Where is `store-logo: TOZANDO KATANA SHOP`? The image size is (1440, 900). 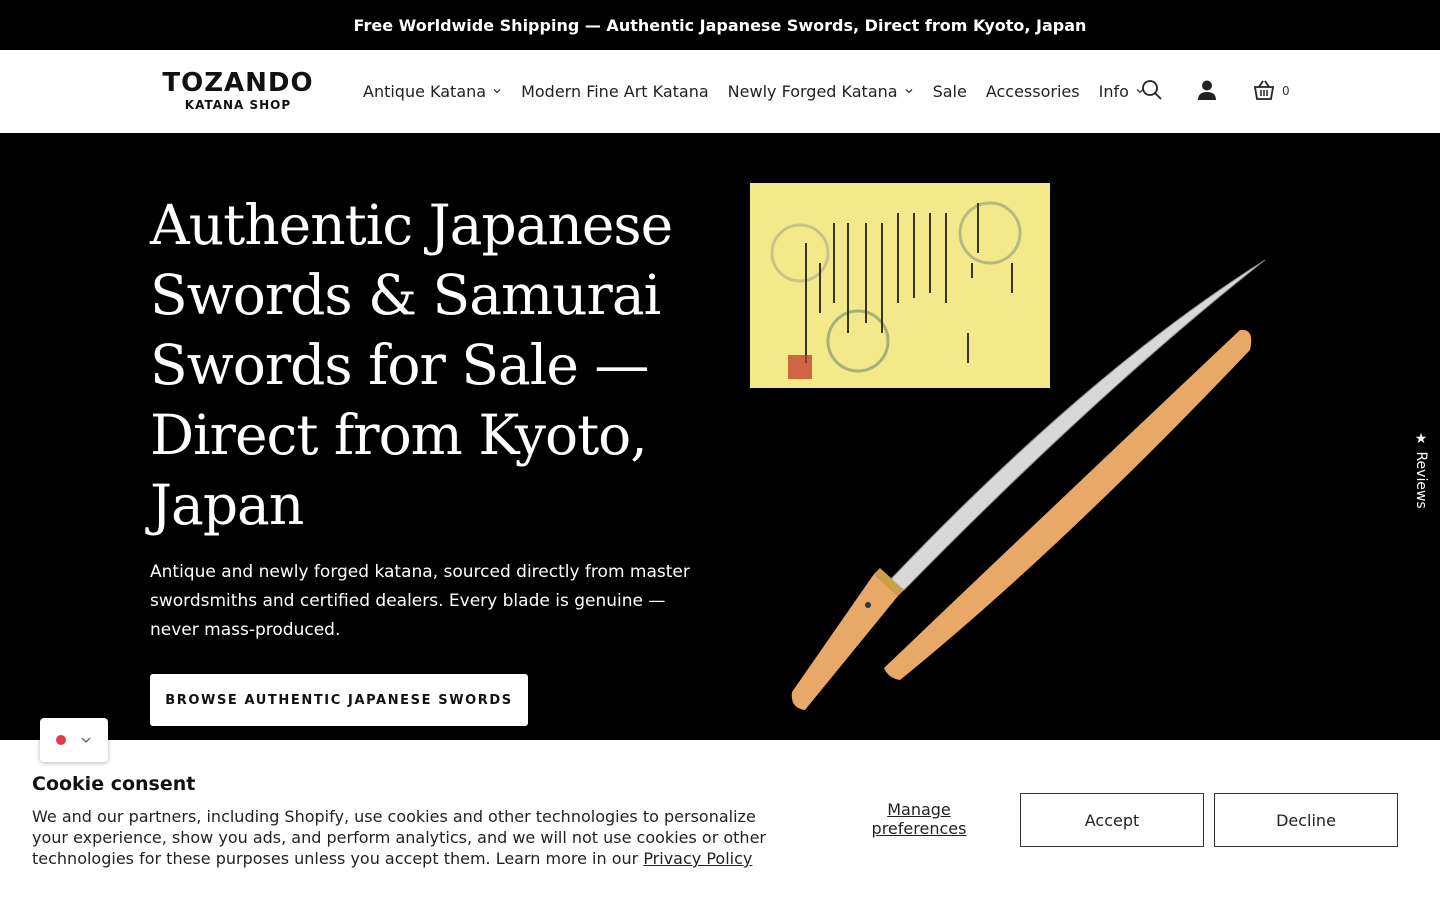
store-logo: TOZANDO KATANA SHOP is located at coordinates (238, 90).